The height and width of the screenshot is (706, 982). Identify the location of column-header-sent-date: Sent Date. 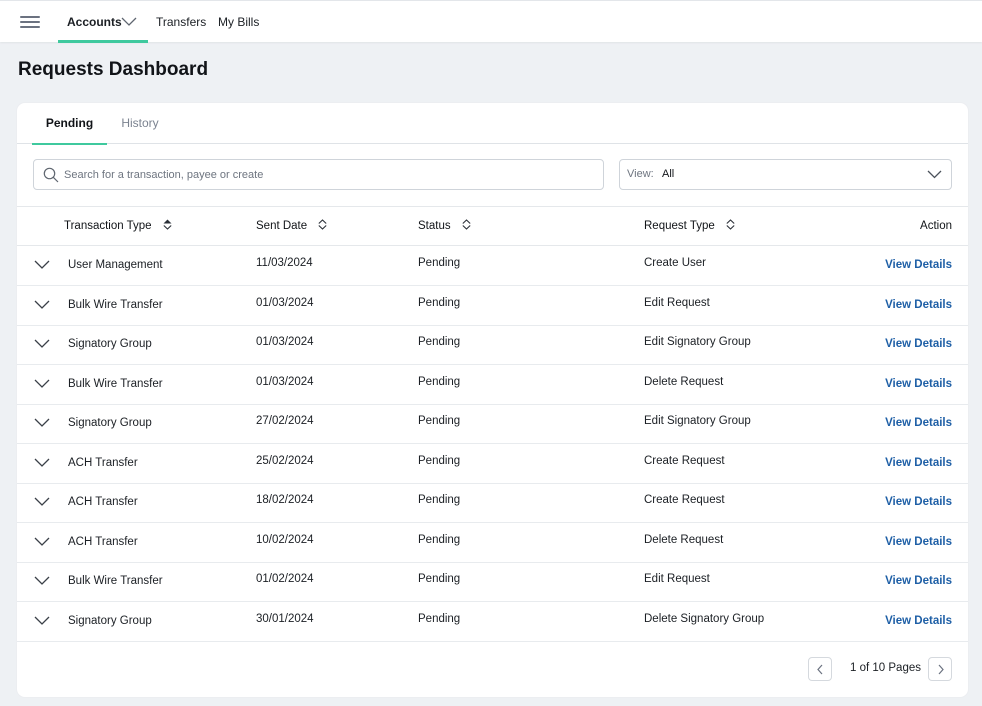
(291, 226).